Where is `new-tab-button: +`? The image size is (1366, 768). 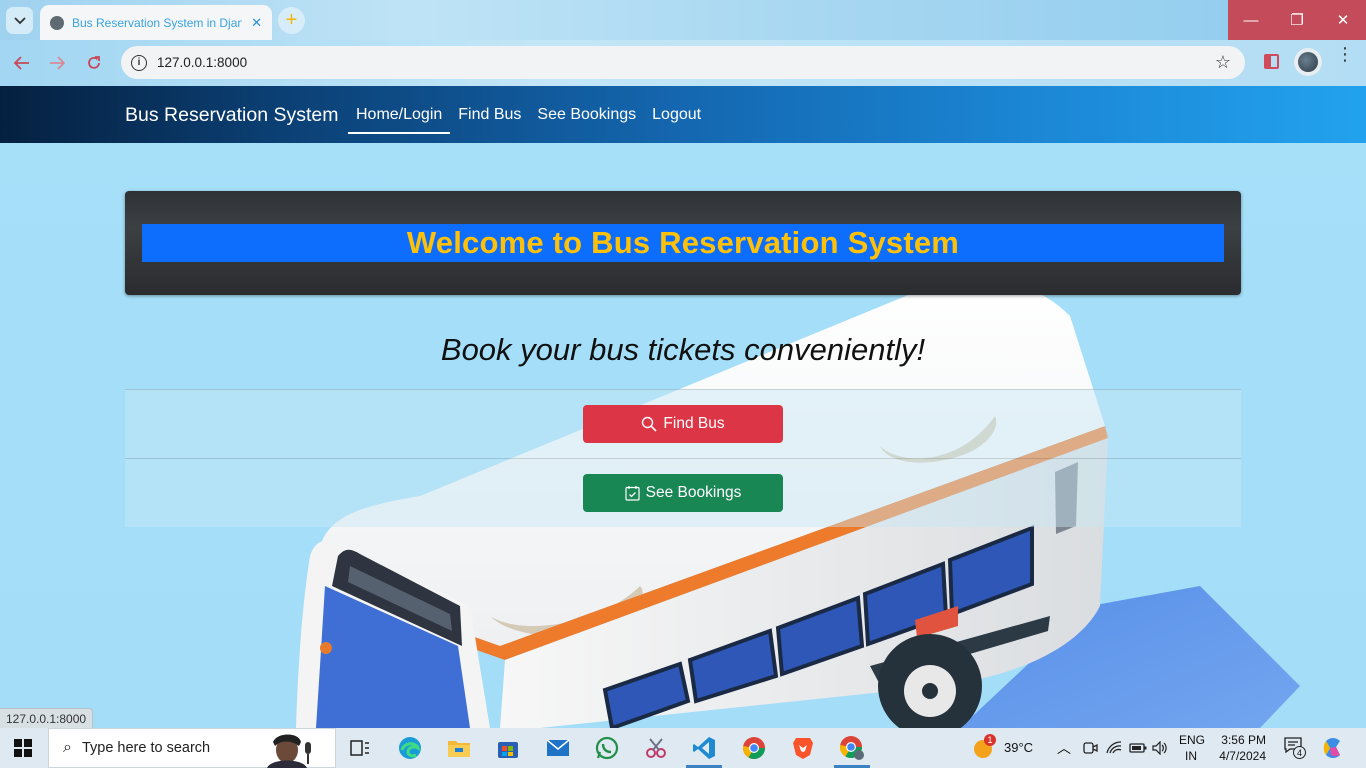
new-tab-button: + is located at coordinates (291, 20).